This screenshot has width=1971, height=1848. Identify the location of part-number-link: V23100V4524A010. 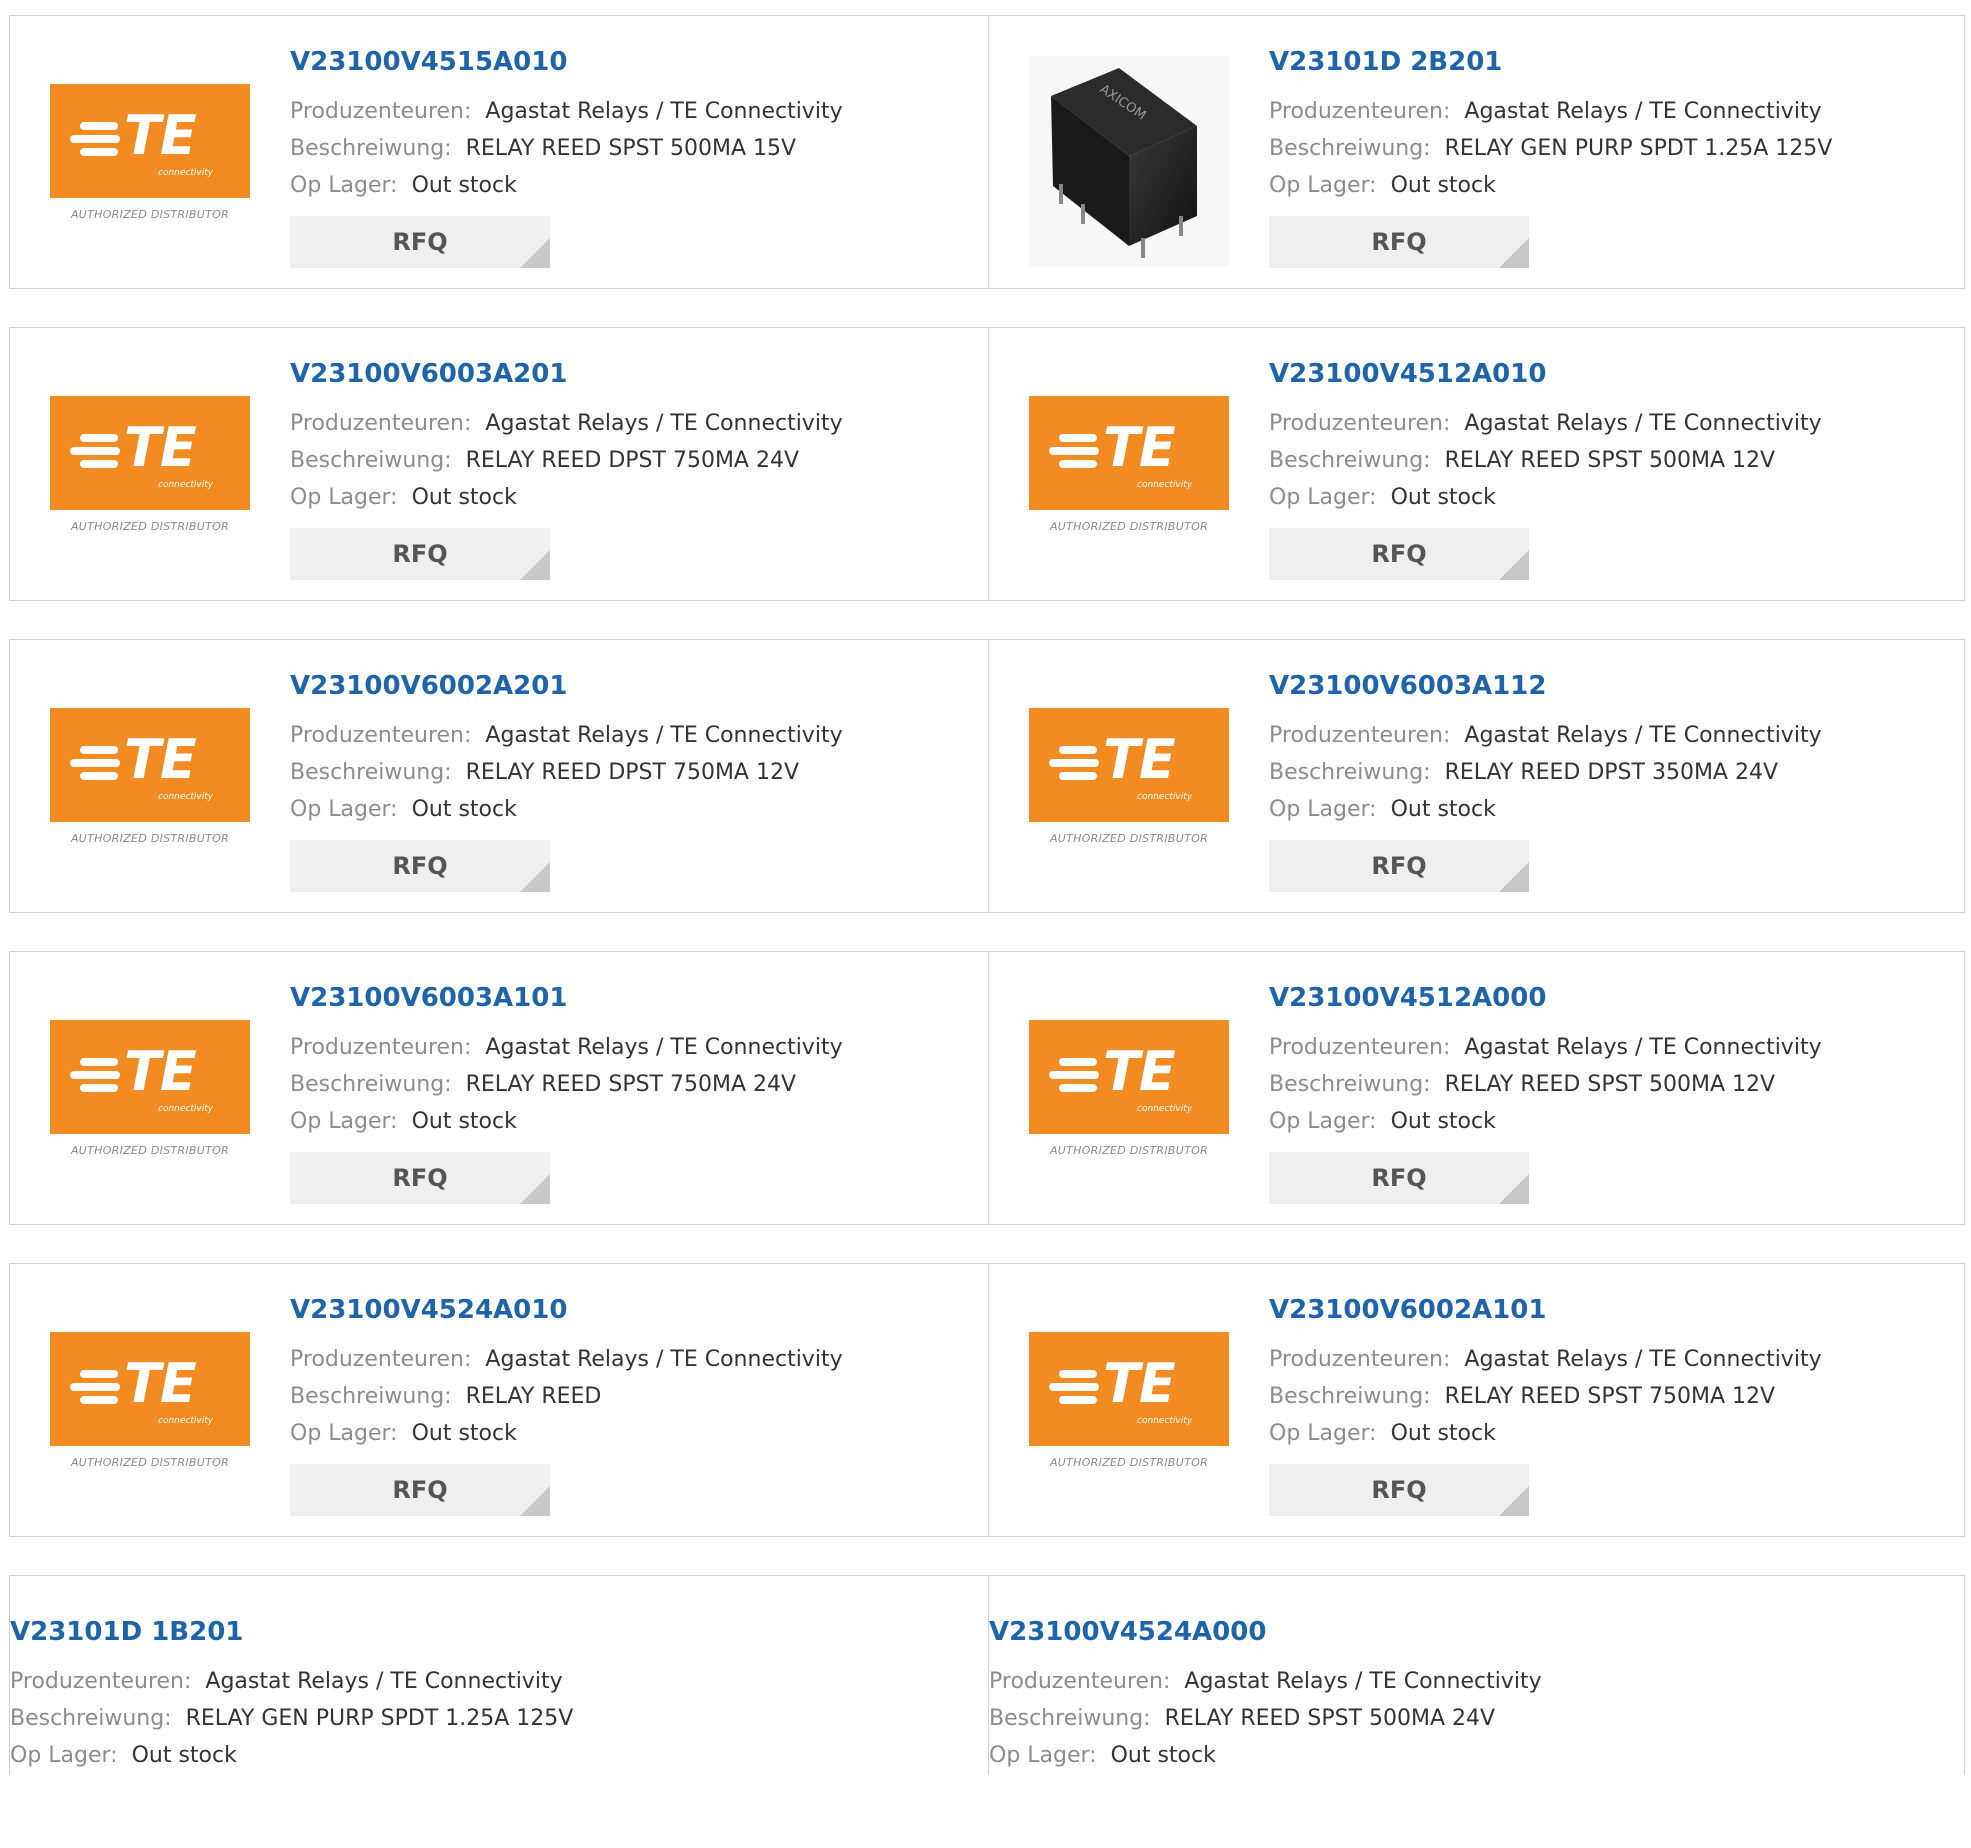
(428, 1310).